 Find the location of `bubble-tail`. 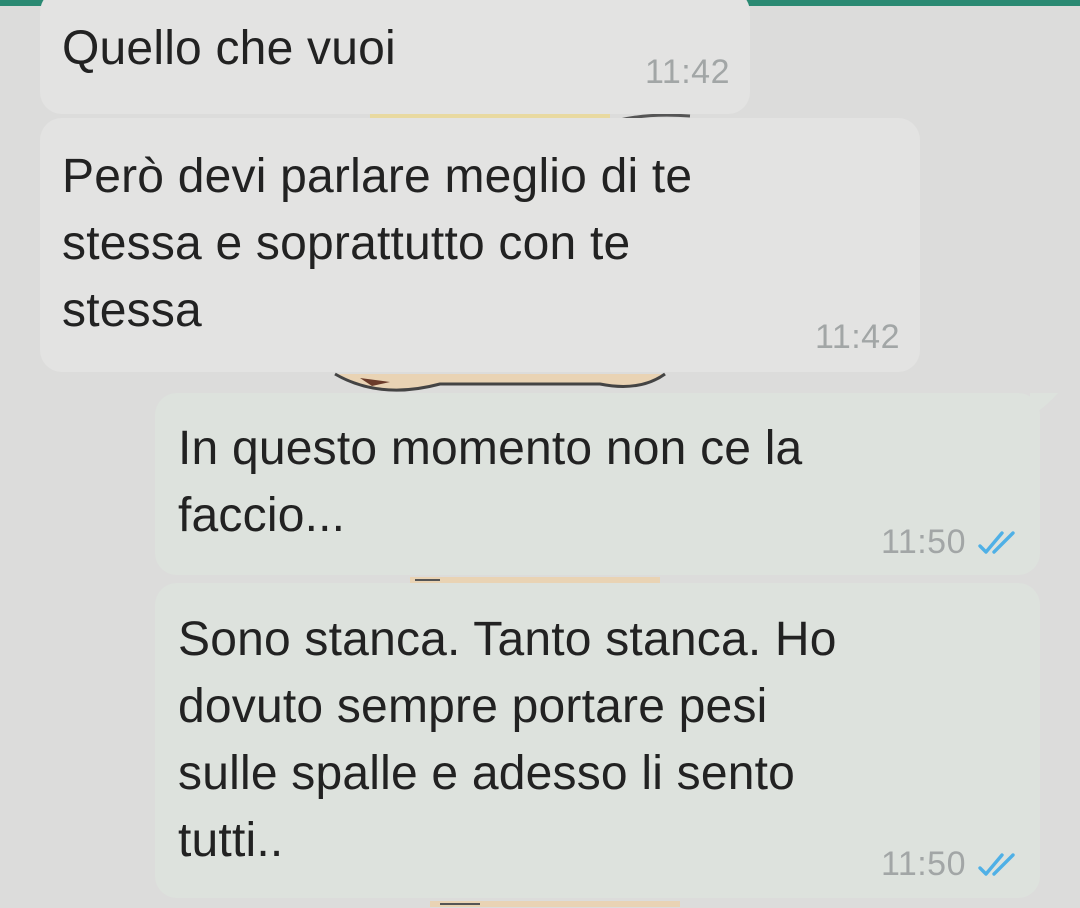

bubble-tail is located at coordinates (1044, 405).